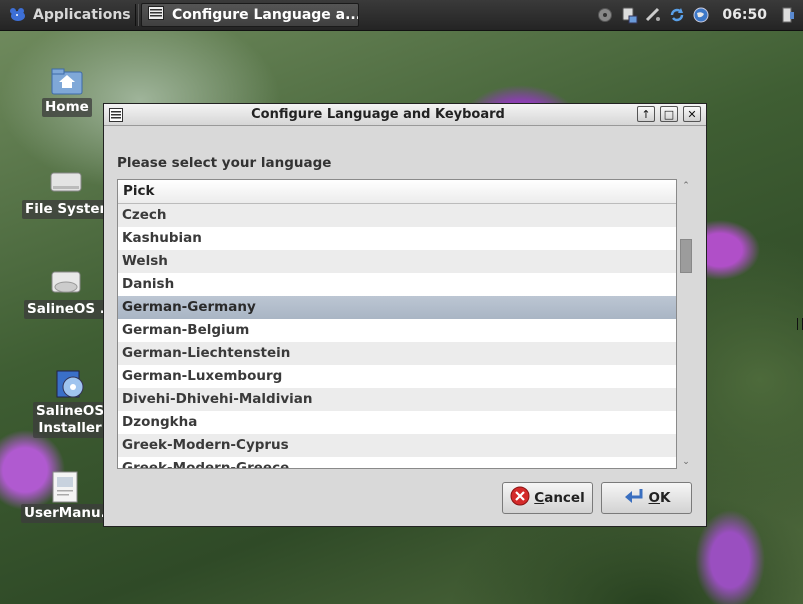 The image size is (803, 604). I want to click on home-folder-icon, so click(67, 81).